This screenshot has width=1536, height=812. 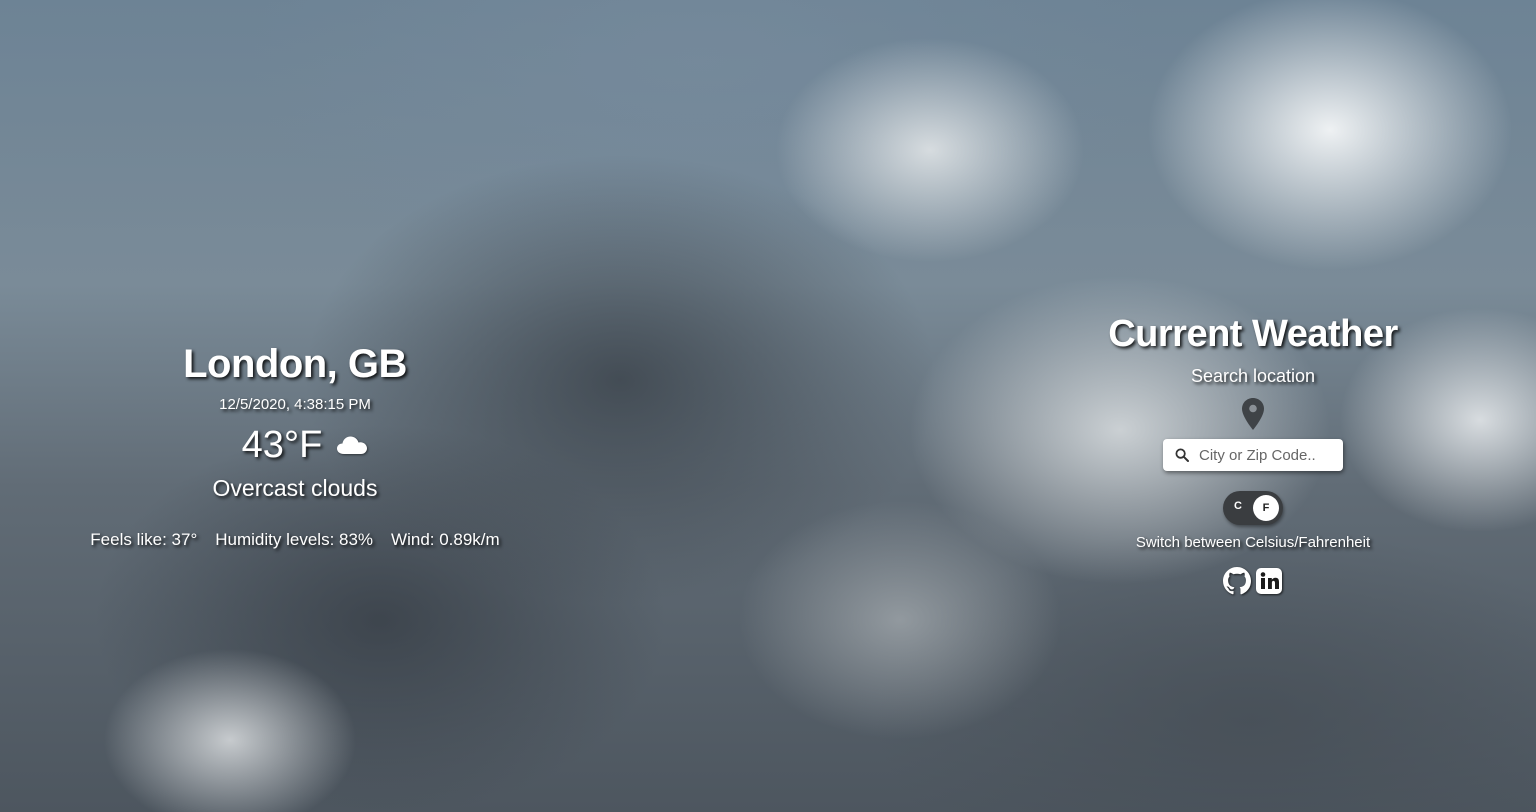 What do you see at coordinates (445, 539) in the screenshot?
I see `wind-speed: Wind: 0.89k/m` at bounding box center [445, 539].